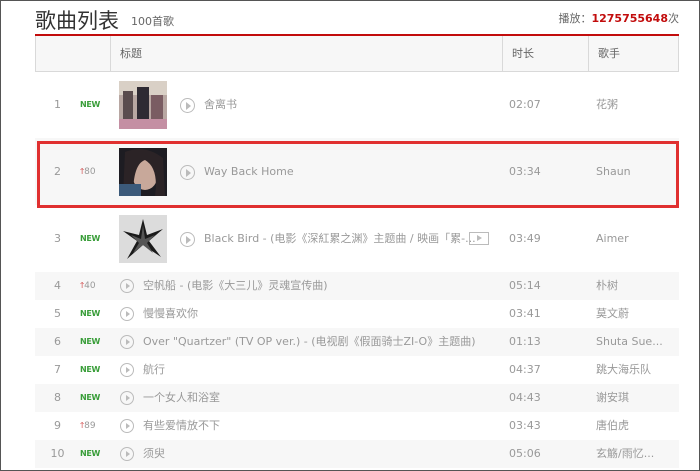 This screenshot has height=471, width=700. What do you see at coordinates (629, 18) in the screenshot?
I see `play-count-value: 1275755648` at bounding box center [629, 18].